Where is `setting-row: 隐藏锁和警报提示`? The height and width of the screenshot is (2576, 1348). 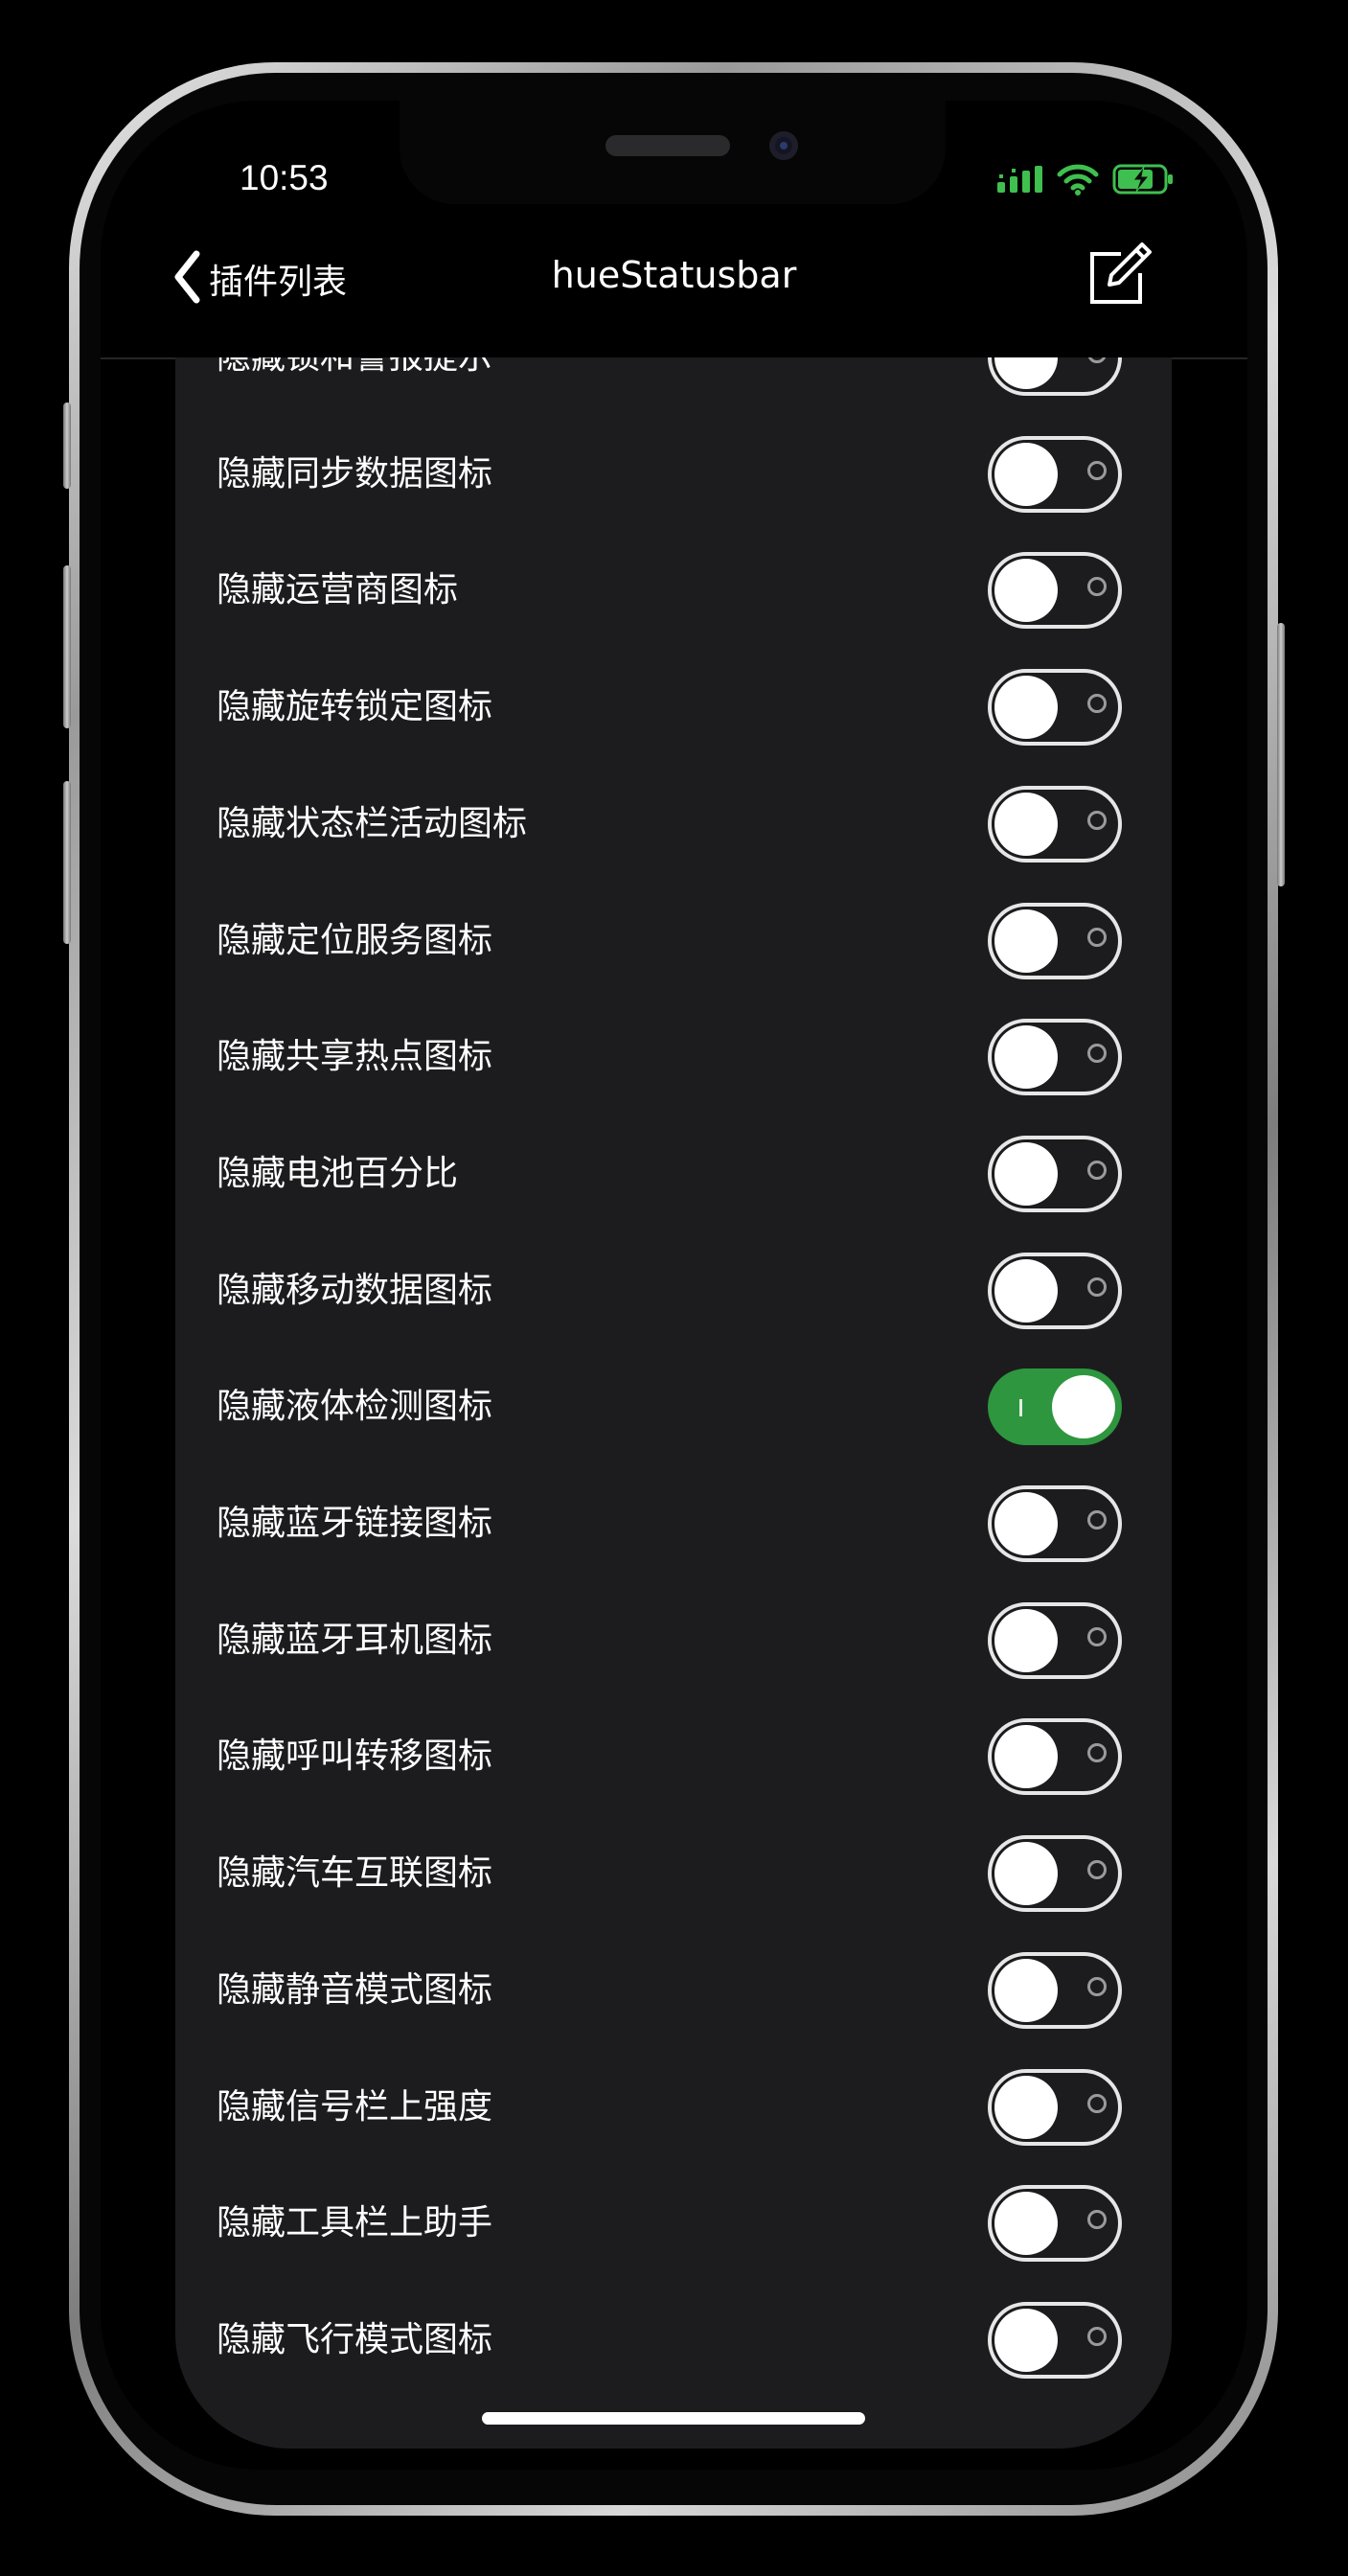
setting-row: 隐藏锁和警报提示 is located at coordinates (673, 386).